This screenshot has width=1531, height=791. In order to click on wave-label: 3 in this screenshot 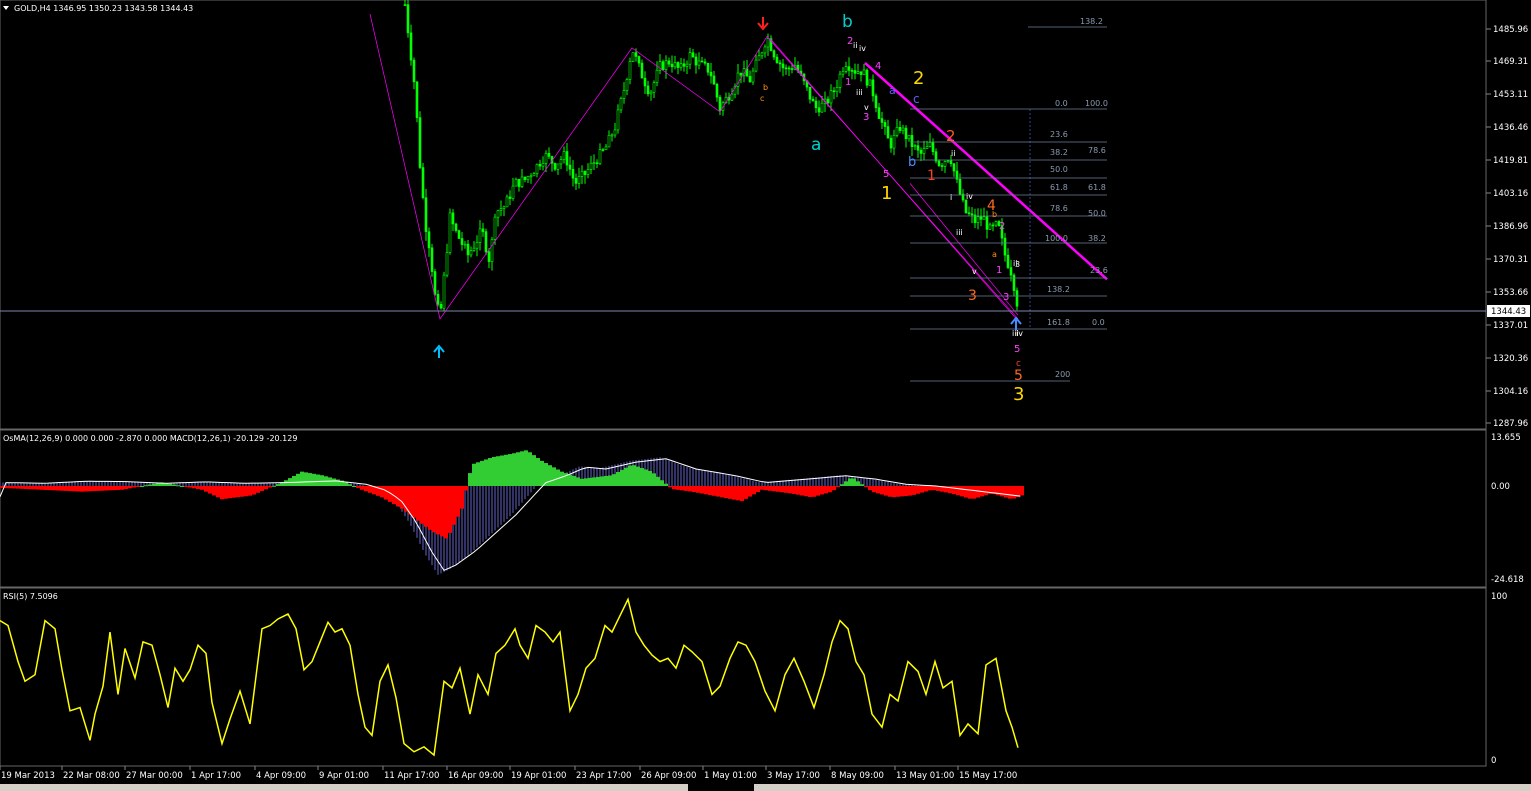, I will do `click(866, 117)`.